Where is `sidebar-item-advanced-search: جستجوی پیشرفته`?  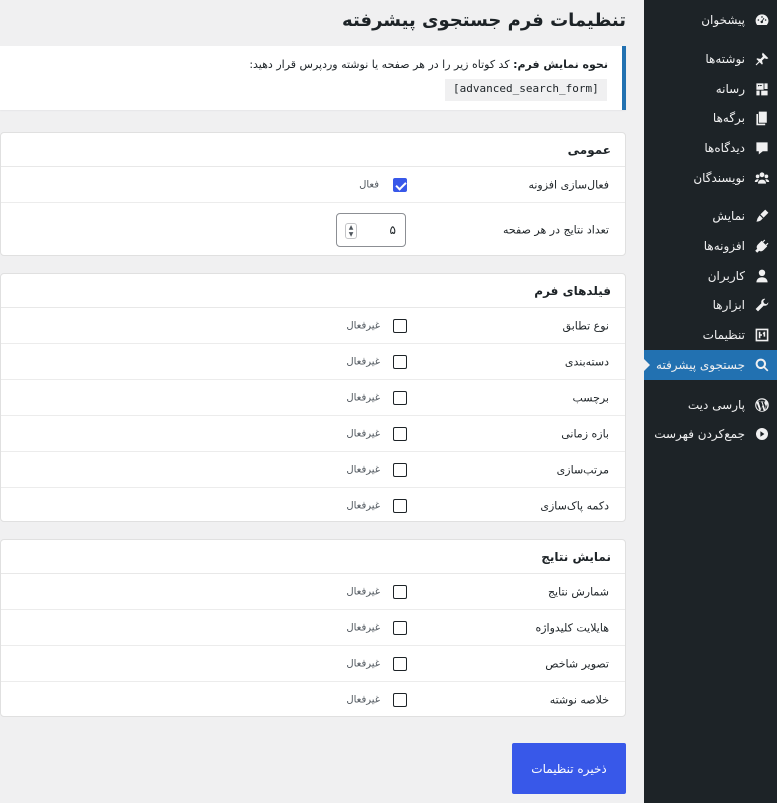 sidebar-item-advanced-search: جستجوی پیشرفته is located at coordinates (710, 365).